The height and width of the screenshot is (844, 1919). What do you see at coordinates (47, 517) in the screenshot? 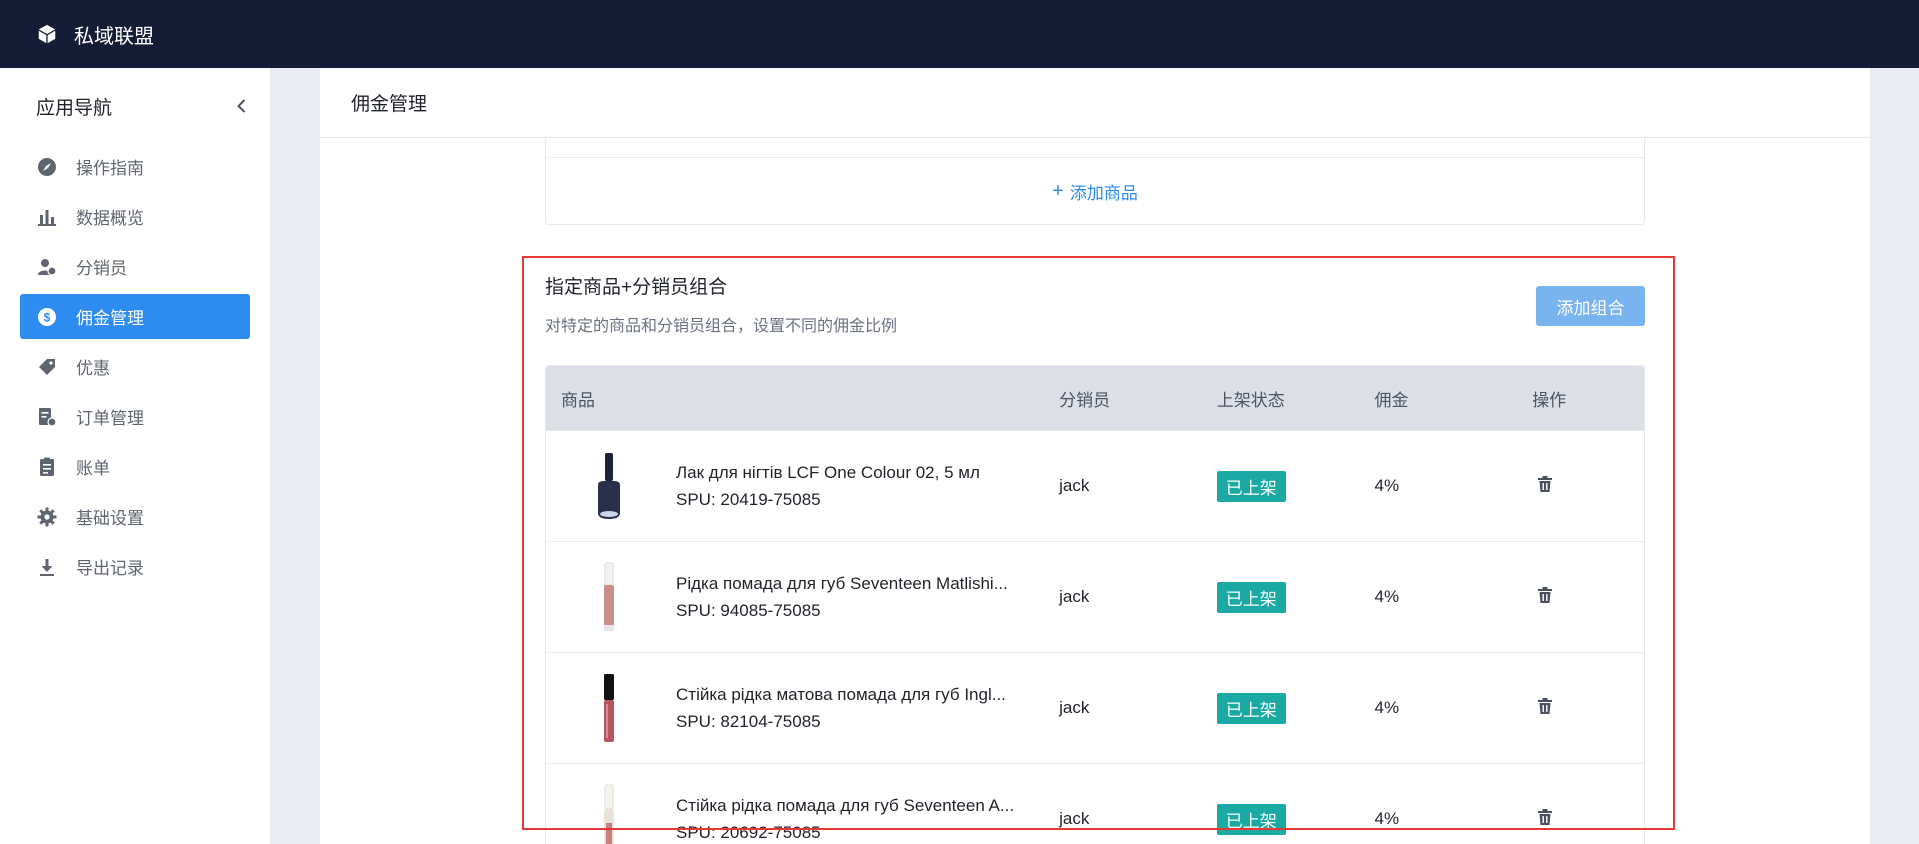
I see `gear-icon` at bounding box center [47, 517].